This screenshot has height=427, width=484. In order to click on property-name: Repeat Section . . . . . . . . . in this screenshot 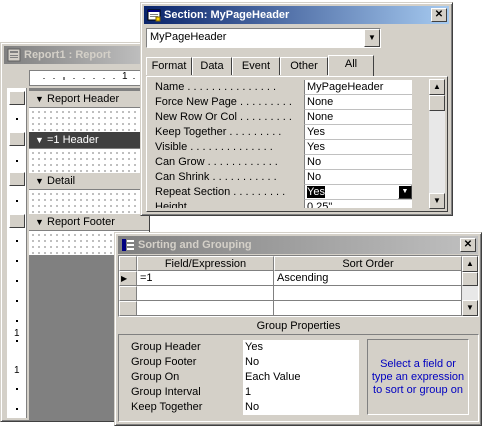, I will do `click(220, 192)`.